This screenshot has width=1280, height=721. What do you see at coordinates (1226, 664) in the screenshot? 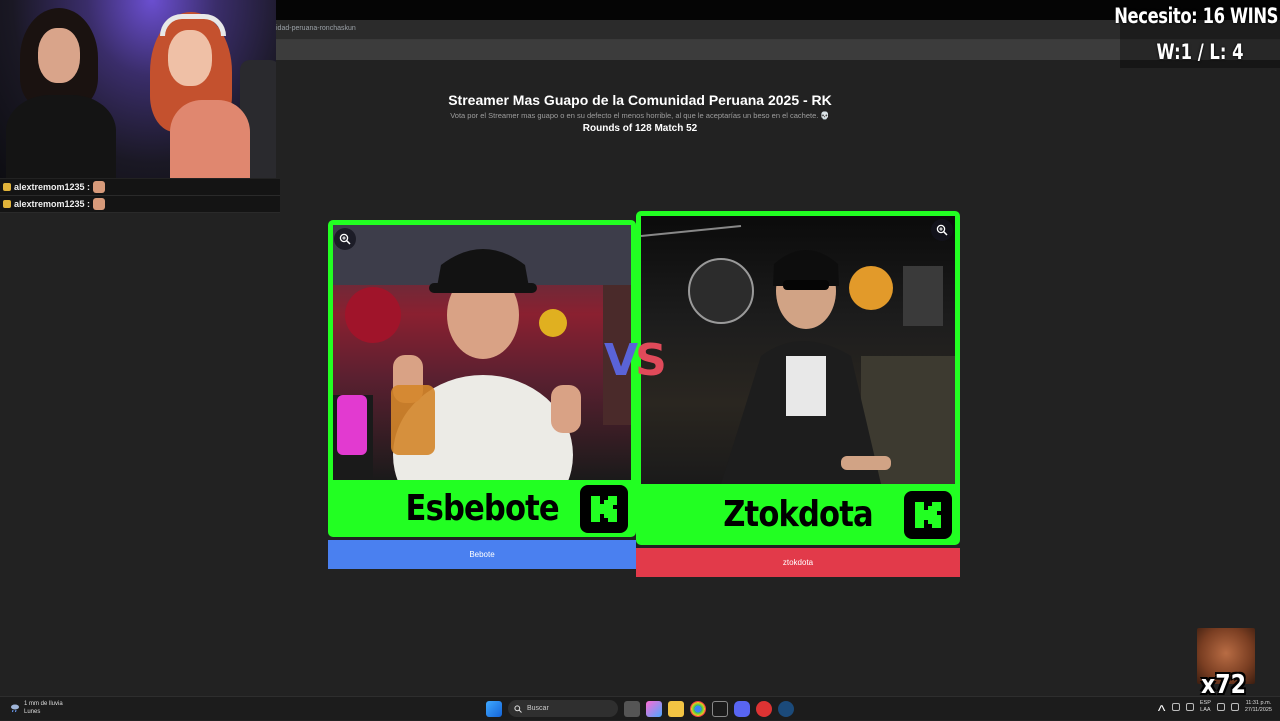
I see `emote-combo-overlay: x72` at bounding box center [1226, 664].